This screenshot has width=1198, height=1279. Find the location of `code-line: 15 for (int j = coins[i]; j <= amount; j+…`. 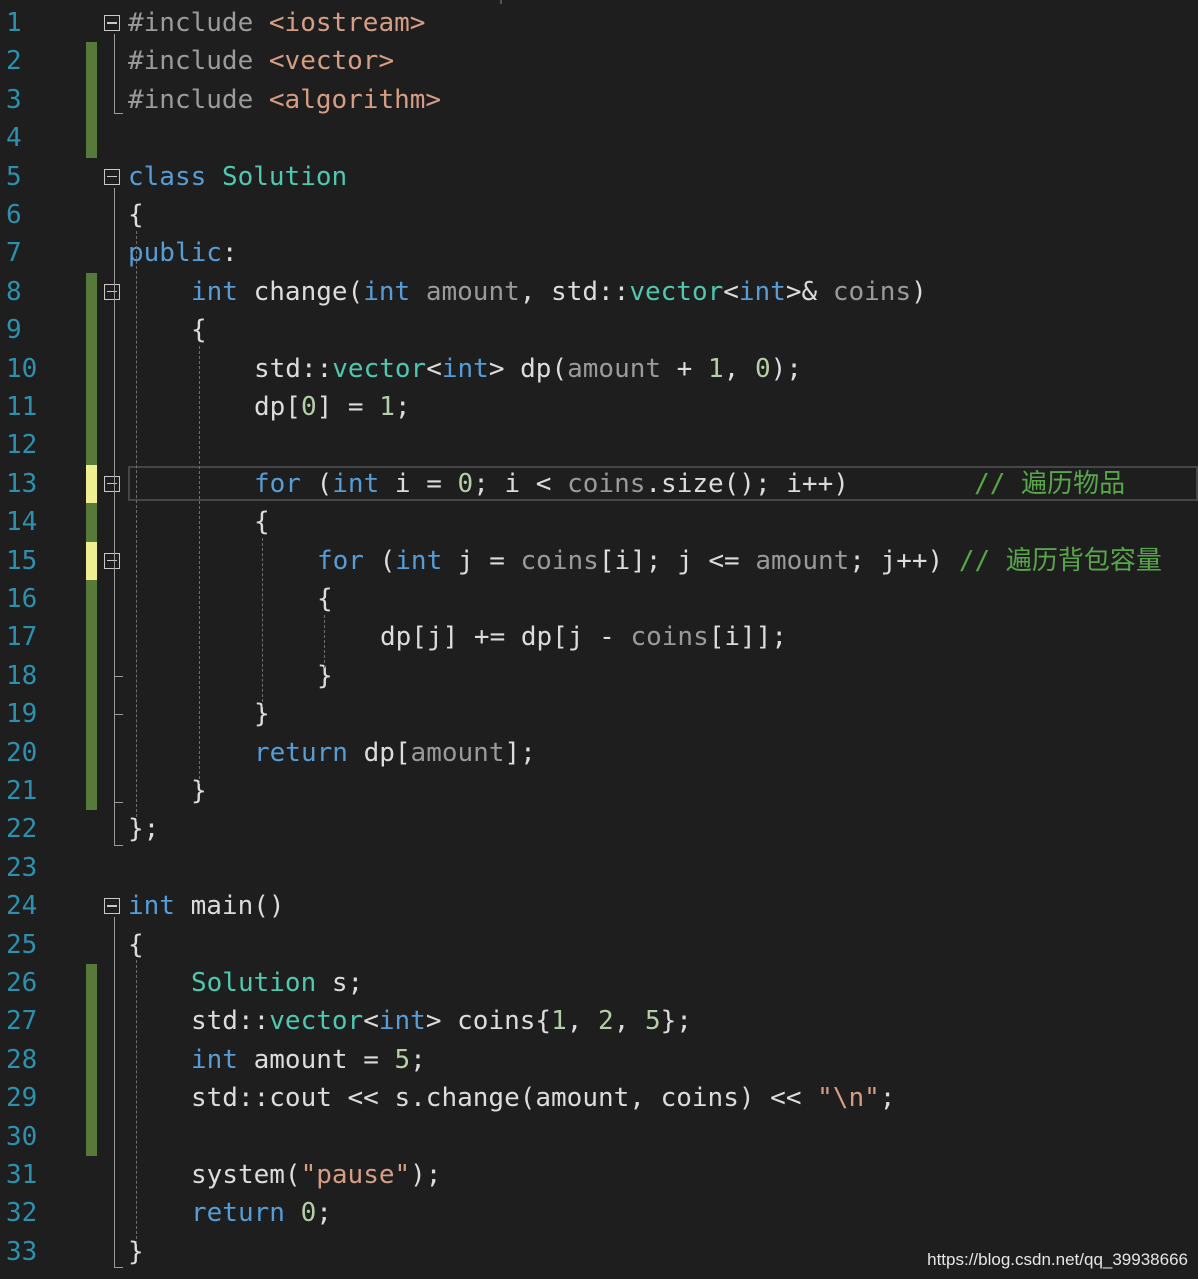

code-line: 15 for (int j = coins[i]; j <= amount; j+… is located at coordinates (599, 560).